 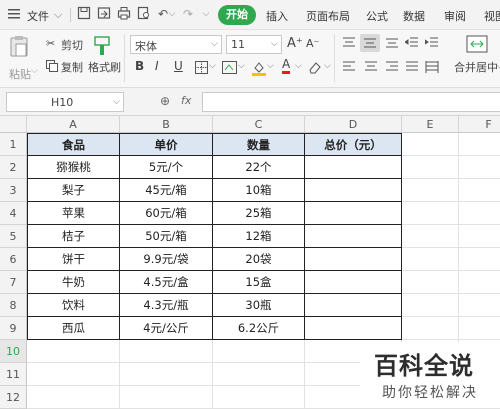 What do you see at coordinates (73, 167) in the screenshot?
I see `table-cell: 猕猴桃` at bounding box center [73, 167].